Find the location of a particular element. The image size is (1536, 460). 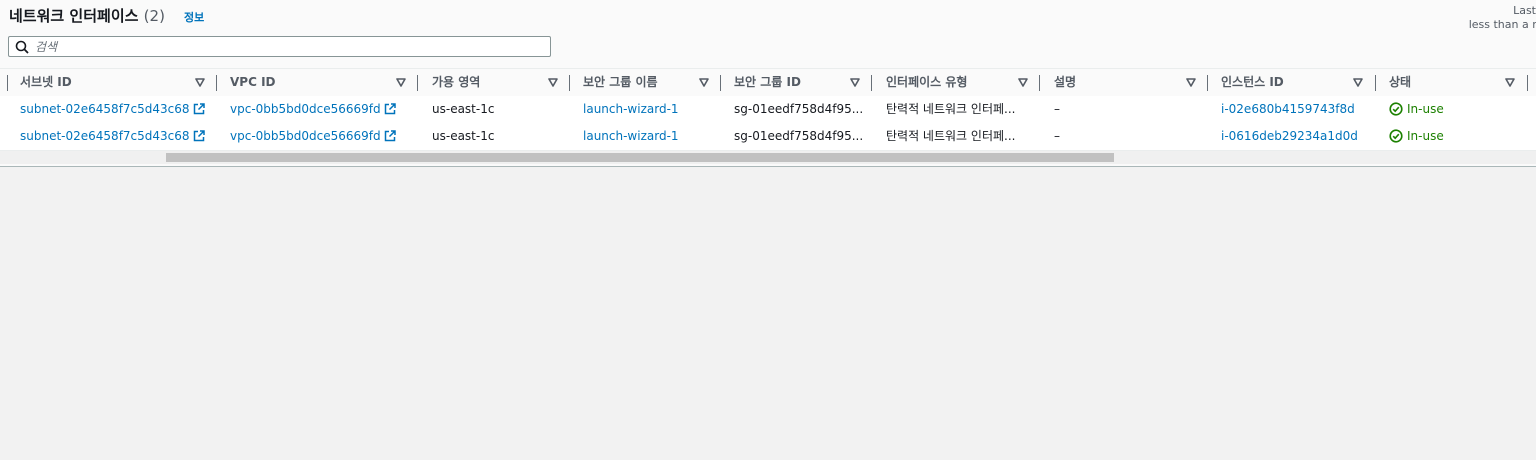

column-label: 보안 그룹 이름 is located at coordinates (620, 82).